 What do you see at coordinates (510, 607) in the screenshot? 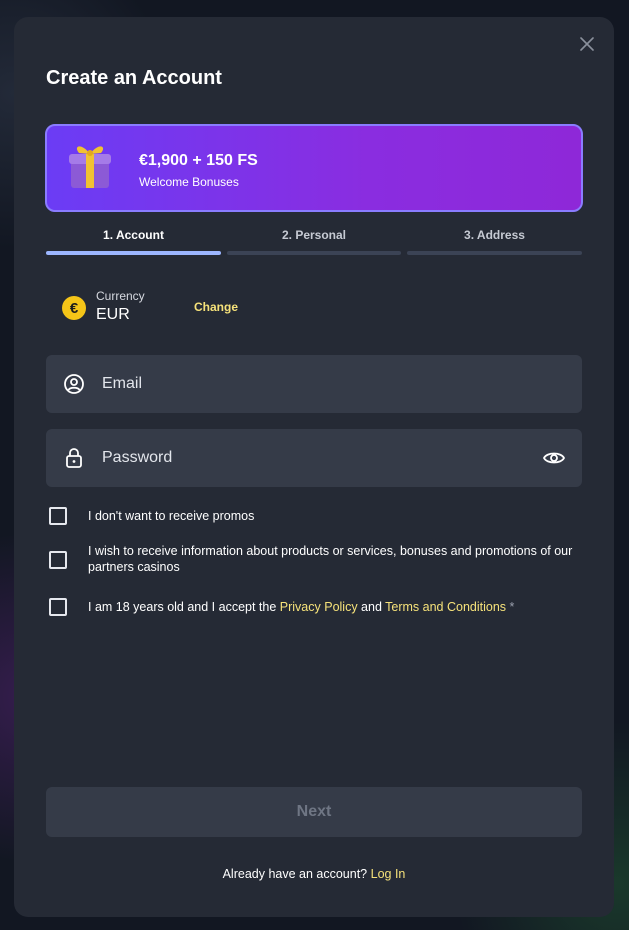
I see `required-marker: *` at bounding box center [510, 607].